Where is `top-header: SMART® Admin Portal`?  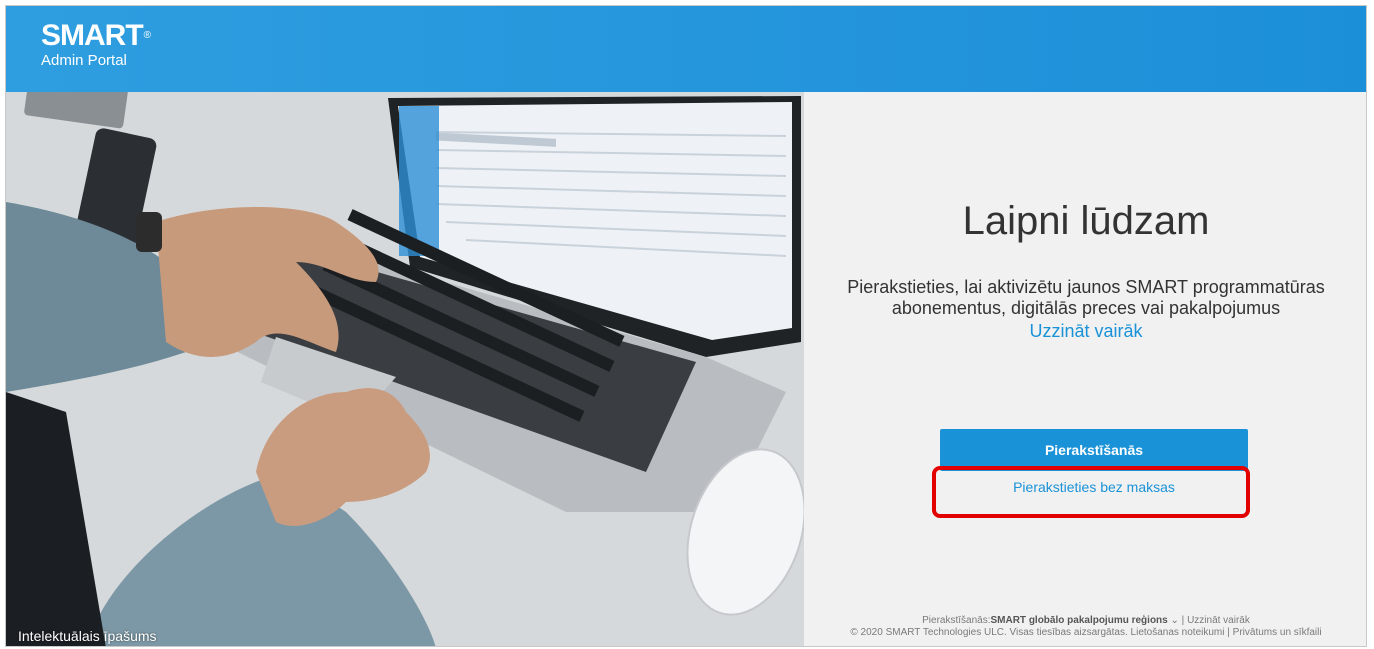 top-header: SMART® Admin Portal is located at coordinates (686, 49).